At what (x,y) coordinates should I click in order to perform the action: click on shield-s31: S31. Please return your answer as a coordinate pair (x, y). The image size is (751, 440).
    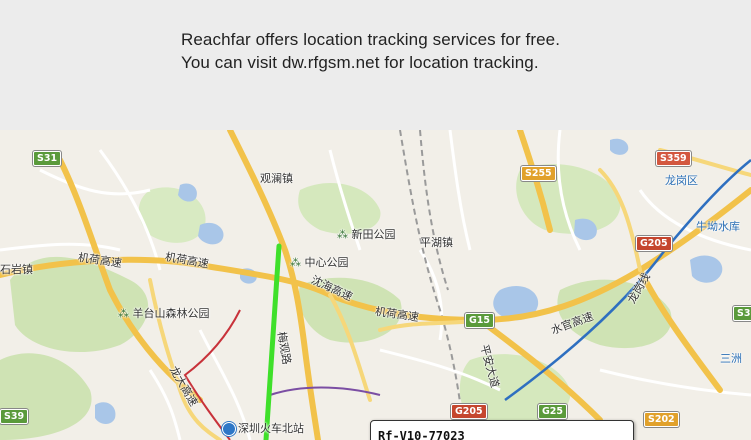
    Looking at the image, I should click on (47, 158).